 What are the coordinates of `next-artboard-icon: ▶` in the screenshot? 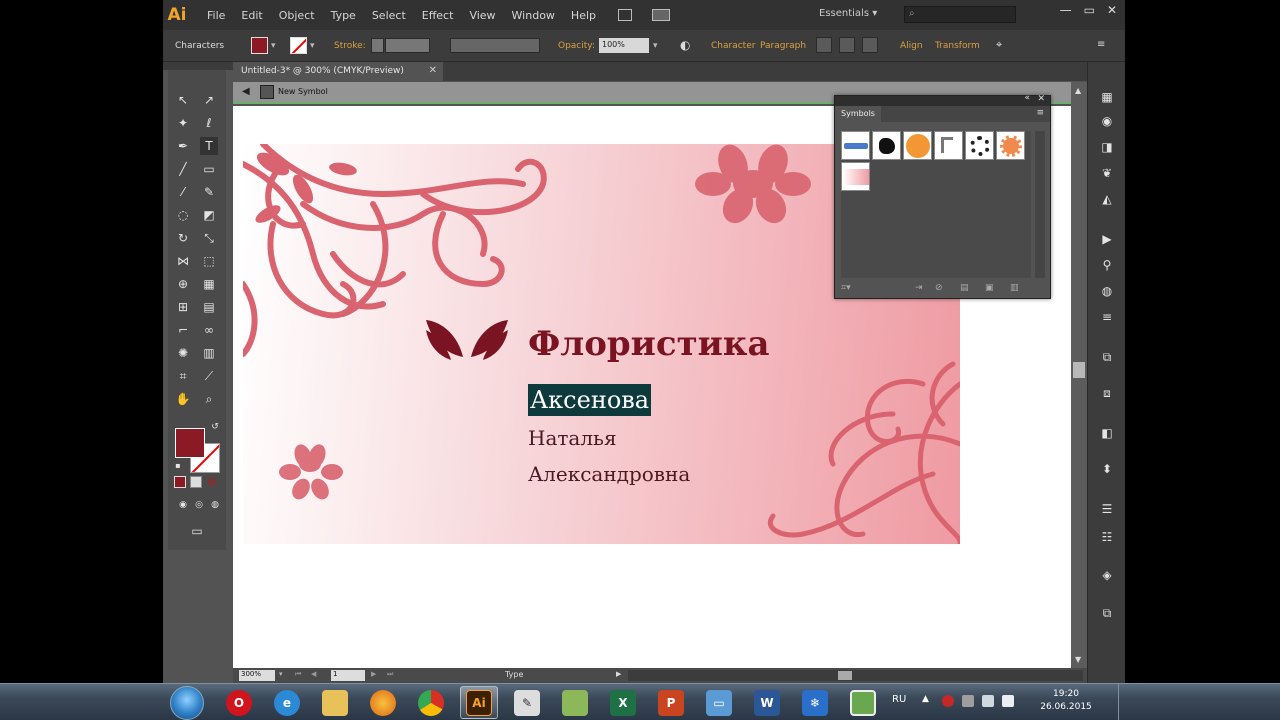 It's located at (373, 674).